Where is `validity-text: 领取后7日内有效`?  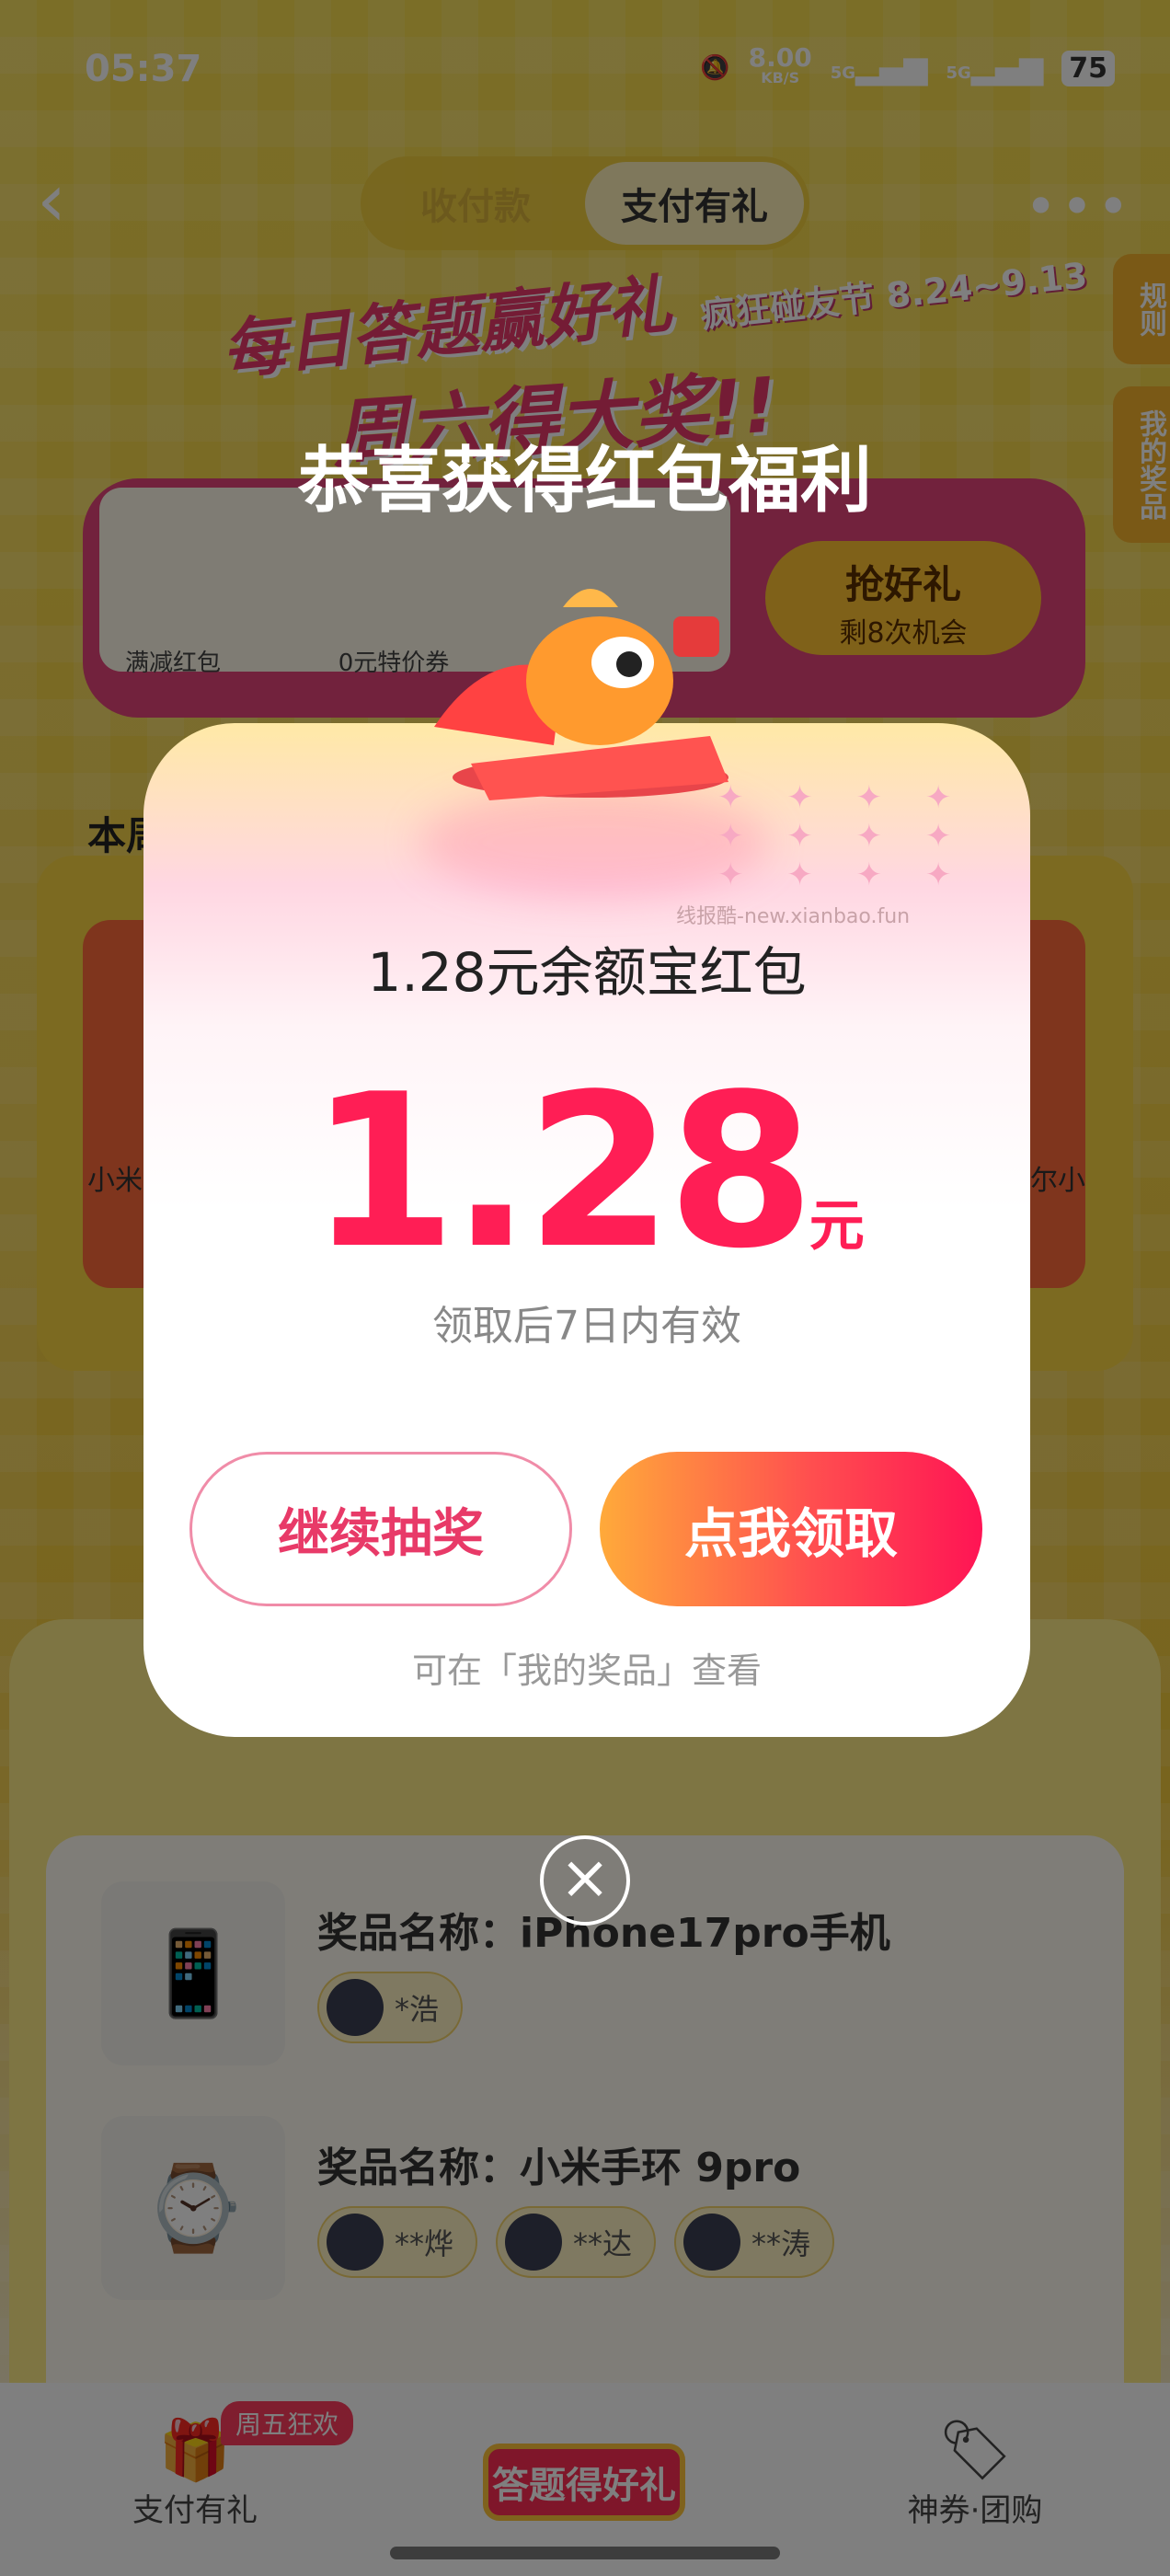 validity-text: 领取后7日内有效 is located at coordinates (586, 1326).